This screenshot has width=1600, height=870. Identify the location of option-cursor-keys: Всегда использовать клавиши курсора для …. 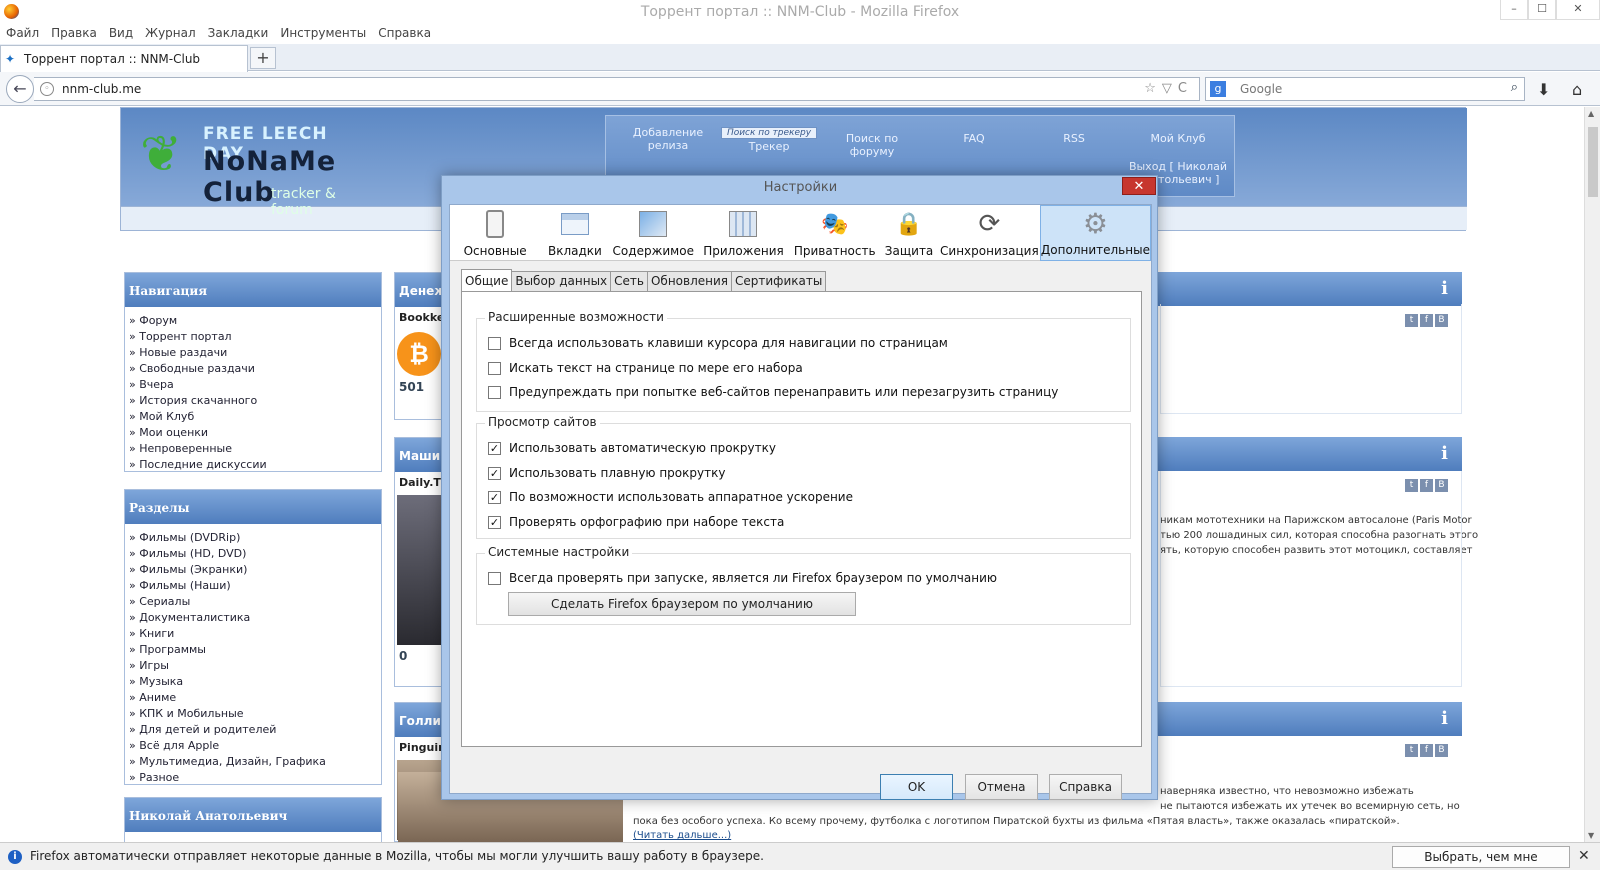
(718, 343).